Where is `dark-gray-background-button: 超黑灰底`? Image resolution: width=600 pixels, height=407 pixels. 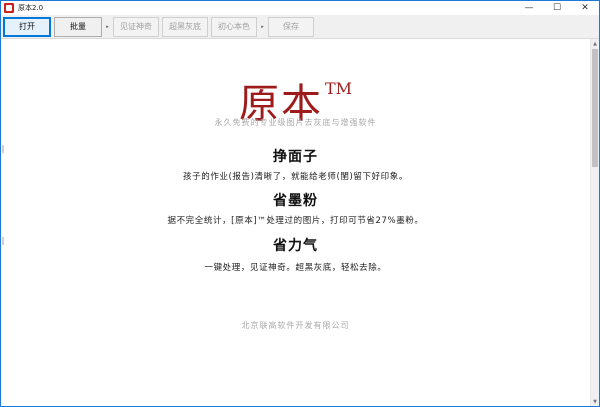 dark-gray-background-button: 超黑灰底 is located at coordinates (185, 26).